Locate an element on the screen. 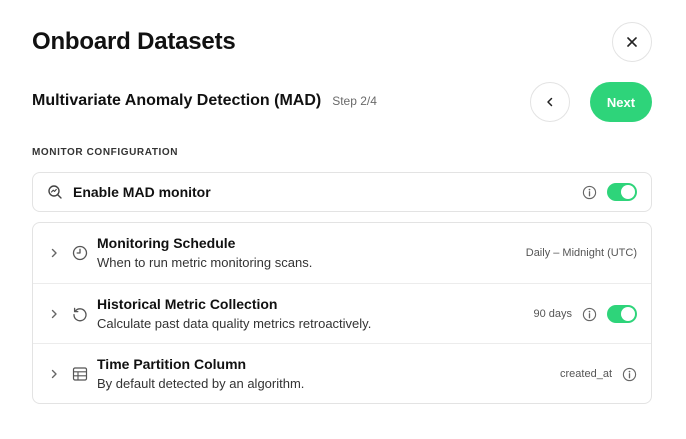 The image size is (686, 439). clock-icon is located at coordinates (80, 253).